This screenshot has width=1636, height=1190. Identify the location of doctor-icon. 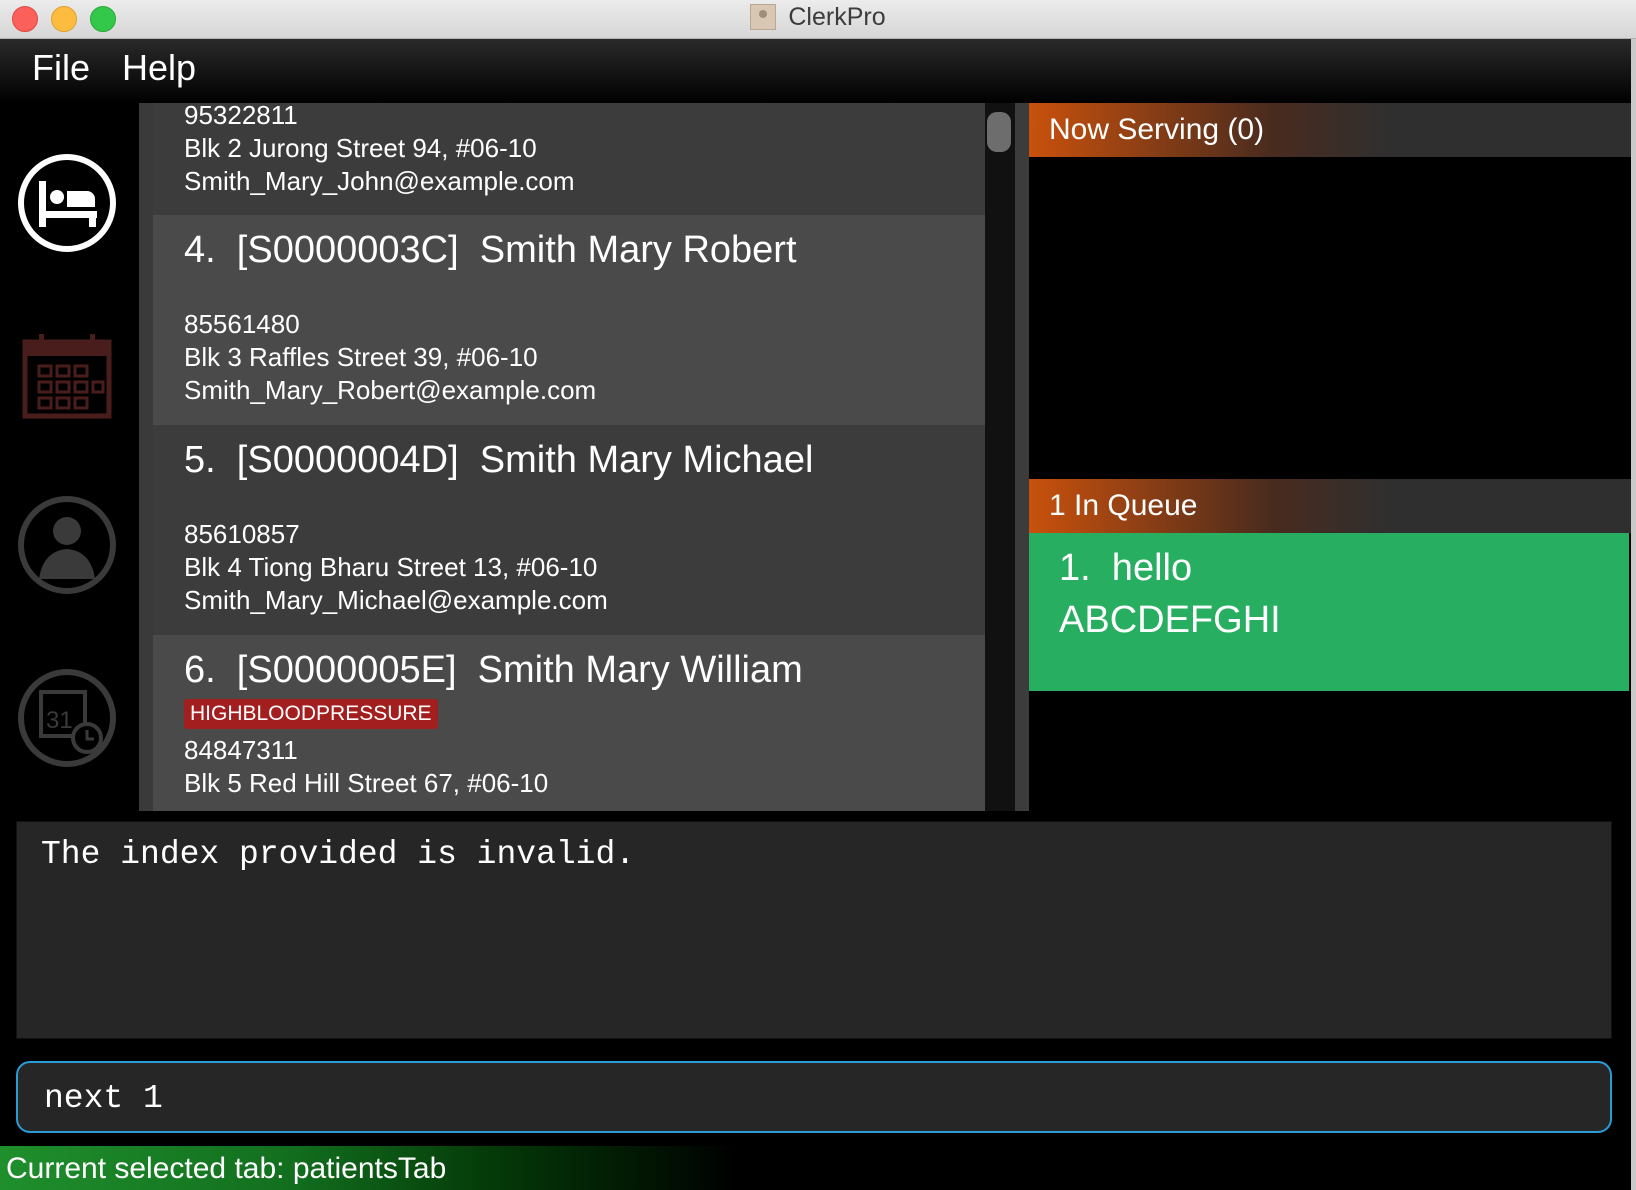
(67, 545).